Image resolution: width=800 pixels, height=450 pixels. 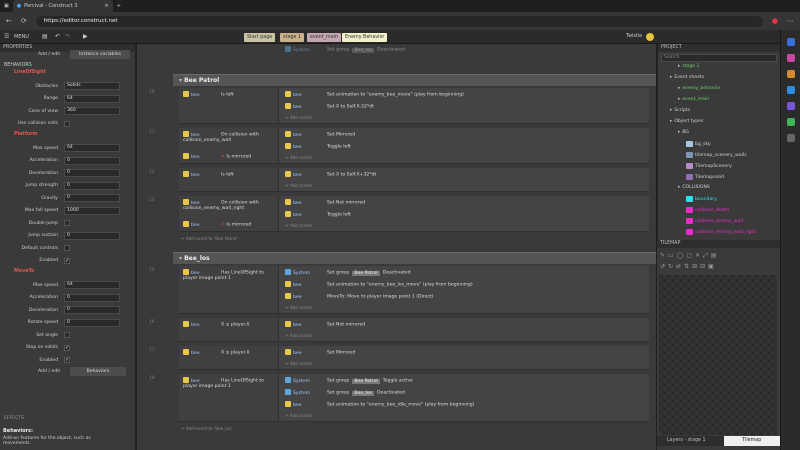 What do you see at coordinates (100, 54) in the screenshot?
I see `instance-variables-button: Instance variables` at bounding box center [100, 54].